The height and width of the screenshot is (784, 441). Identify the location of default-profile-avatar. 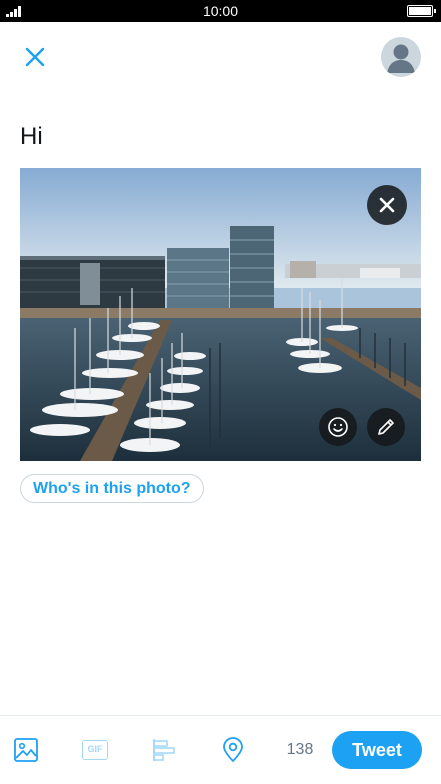
(401, 58).